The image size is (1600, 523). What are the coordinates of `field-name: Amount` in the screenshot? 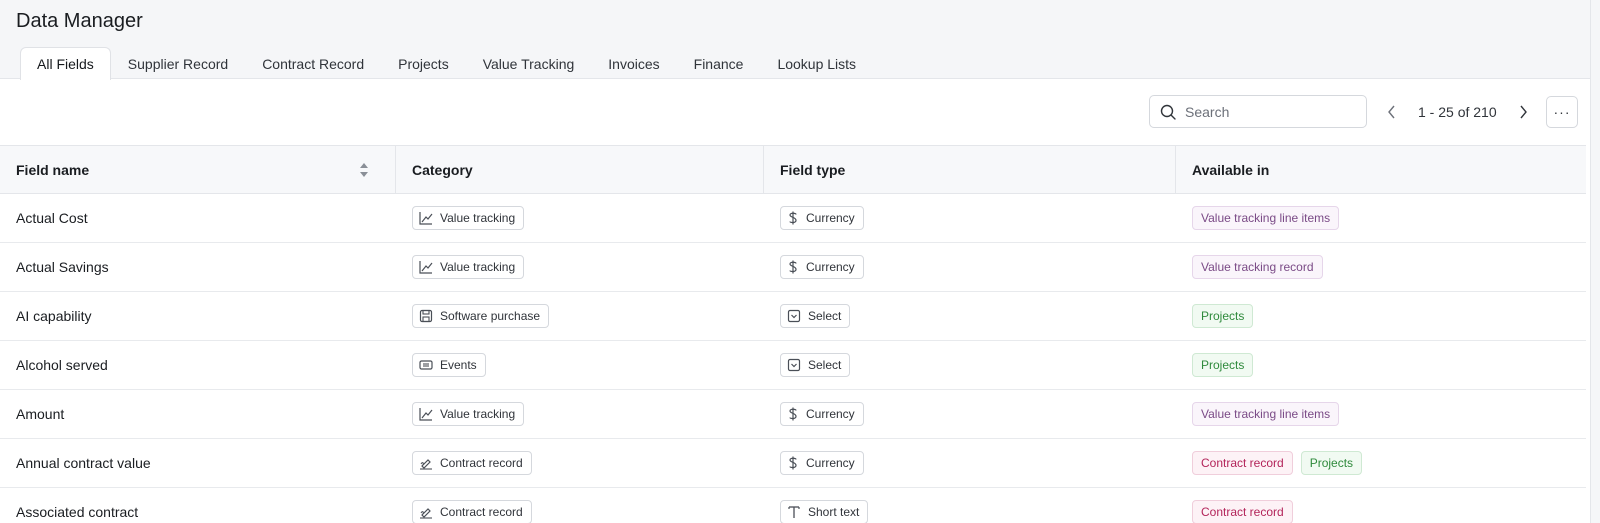 It's located at (40, 414).